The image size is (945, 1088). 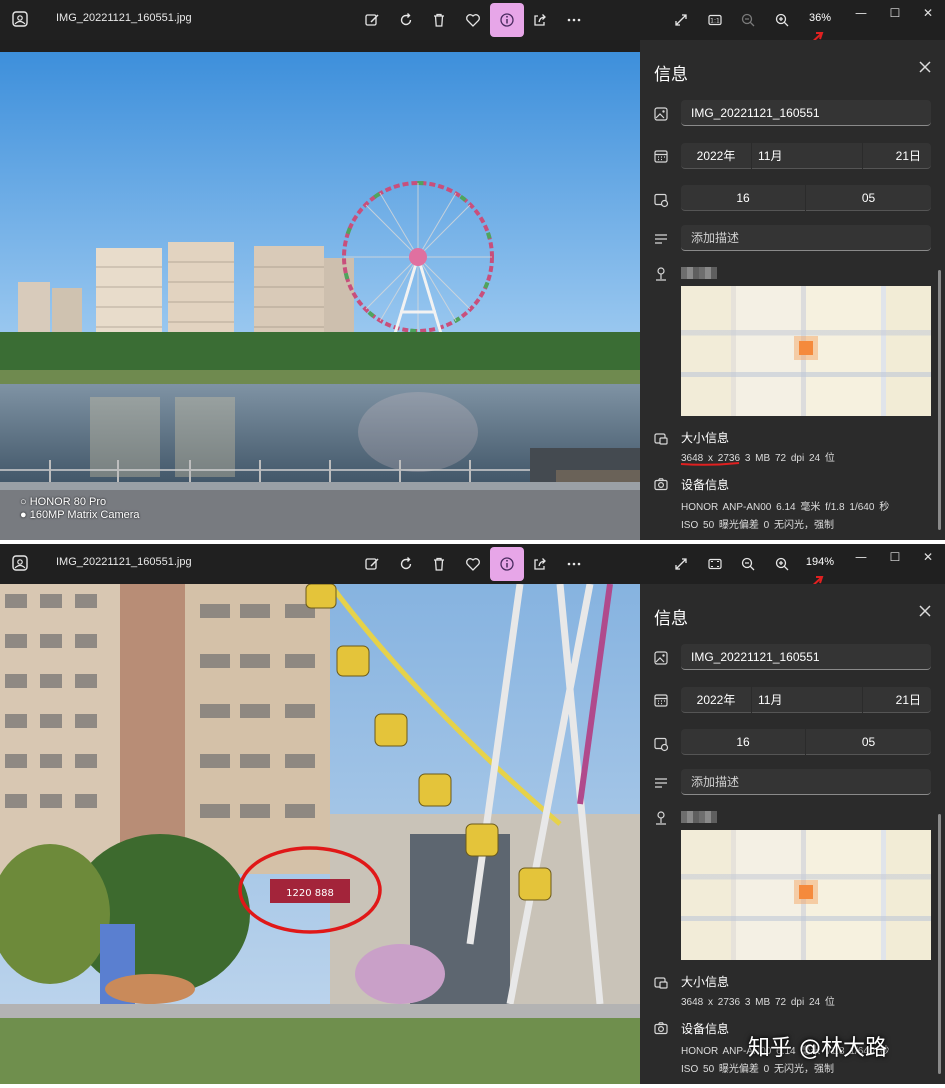 What do you see at coordinates (84, 515) in the screenshot?
I see `camera-sensor: 160MP Matrix Camera` at bounding box center [84, 515].